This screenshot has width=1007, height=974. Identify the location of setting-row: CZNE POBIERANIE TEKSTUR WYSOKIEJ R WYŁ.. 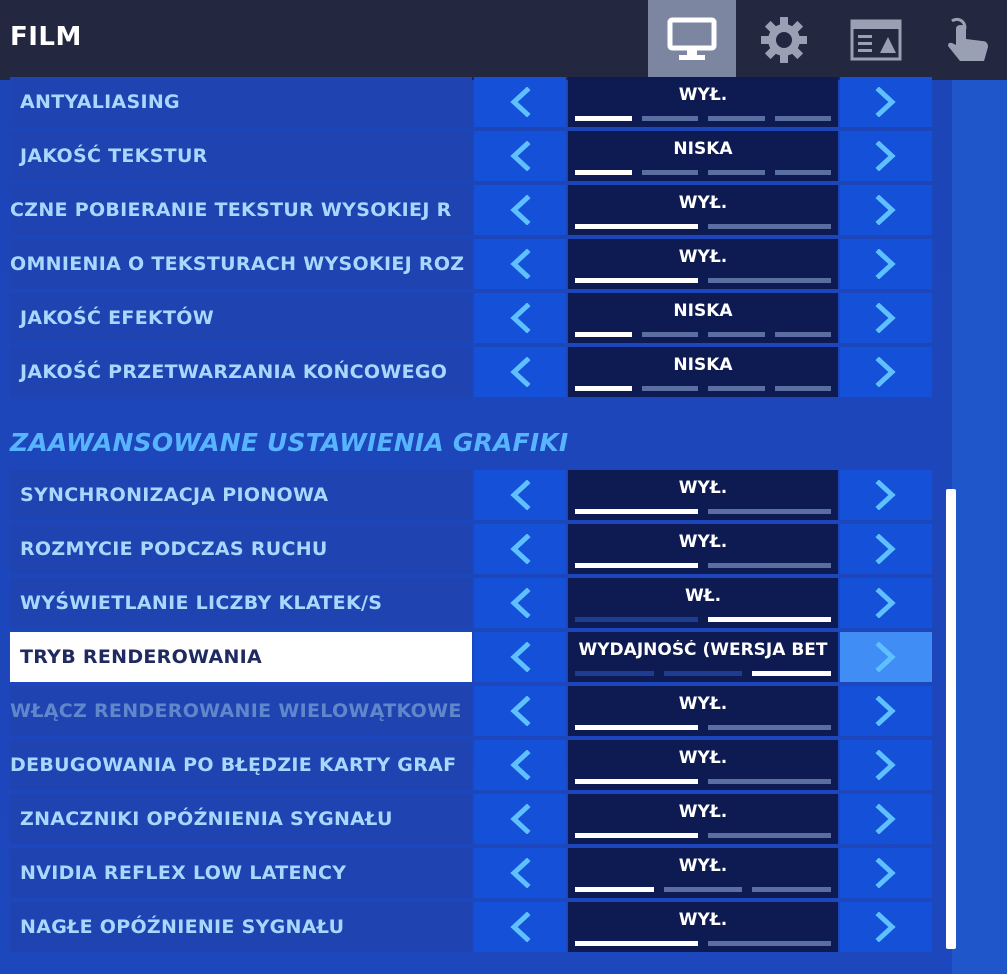
(472, 210).